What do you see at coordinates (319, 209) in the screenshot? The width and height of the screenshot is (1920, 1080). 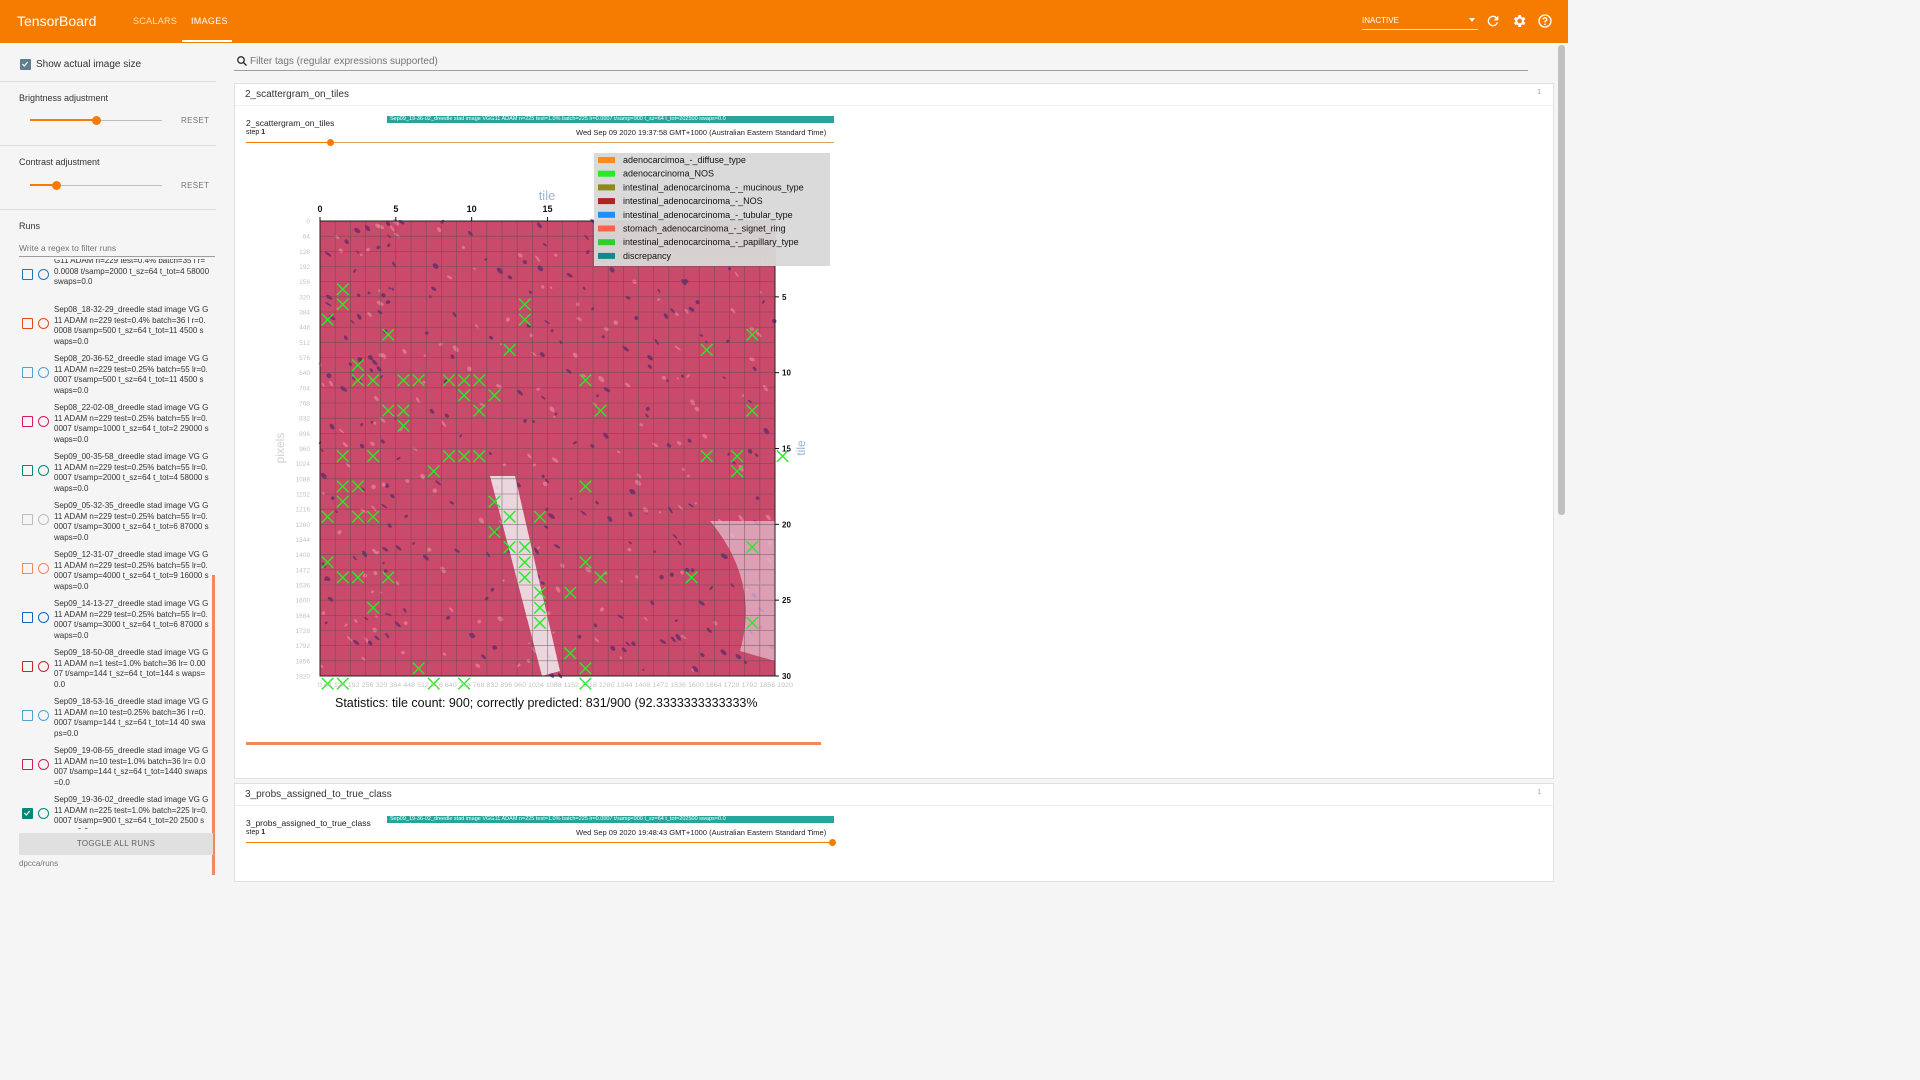 I see `top-tick-label: 0` at bounding box center [319, 209].